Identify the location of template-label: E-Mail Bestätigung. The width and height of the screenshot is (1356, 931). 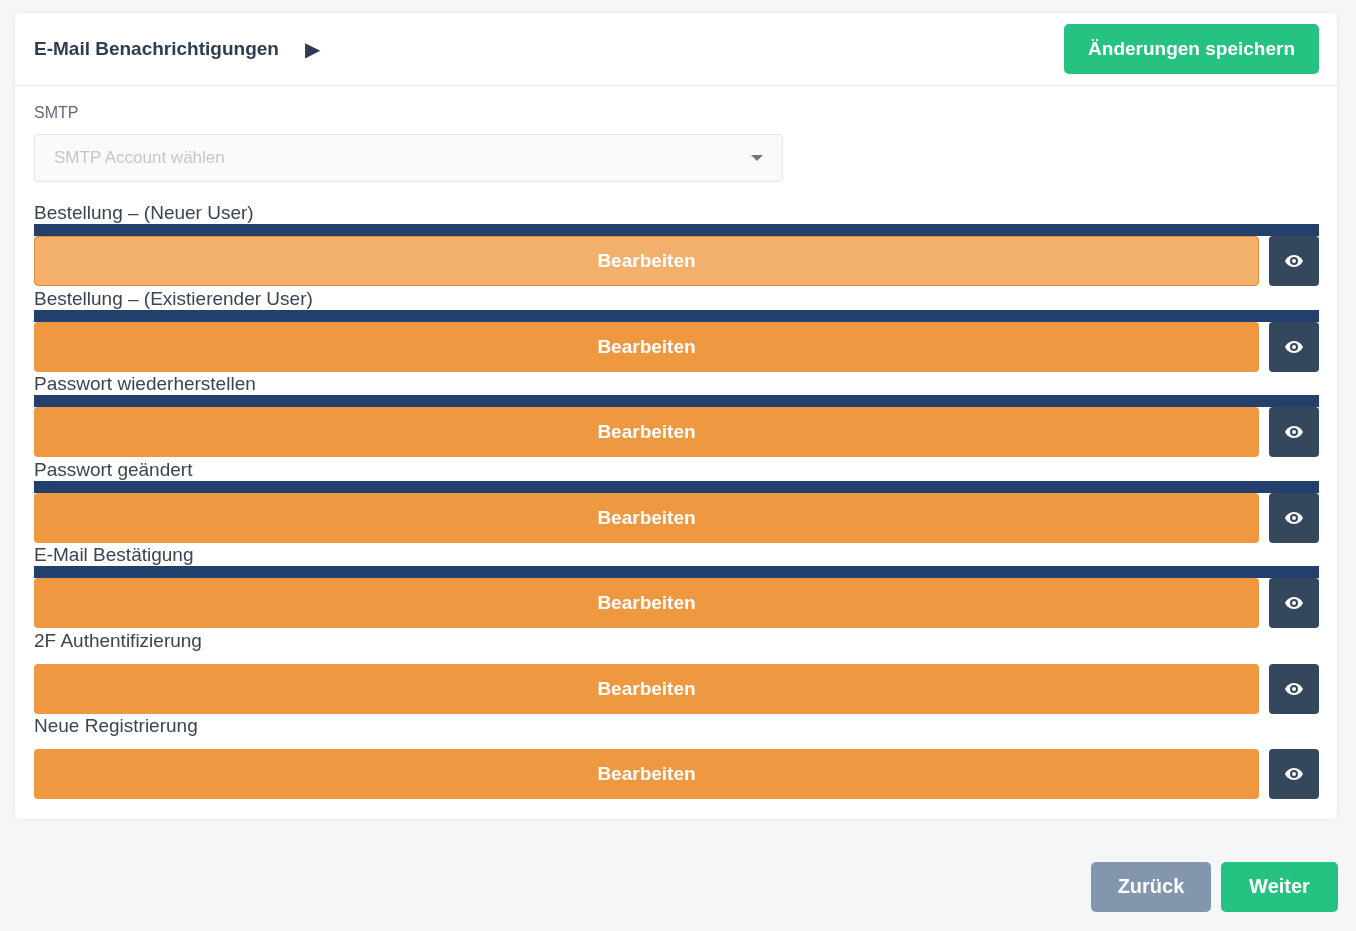
(114, 555).